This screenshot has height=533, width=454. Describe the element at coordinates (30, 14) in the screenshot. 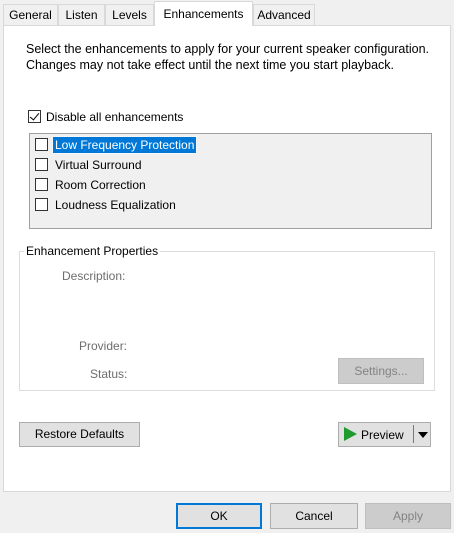

I see `tab-general: General` at that location.